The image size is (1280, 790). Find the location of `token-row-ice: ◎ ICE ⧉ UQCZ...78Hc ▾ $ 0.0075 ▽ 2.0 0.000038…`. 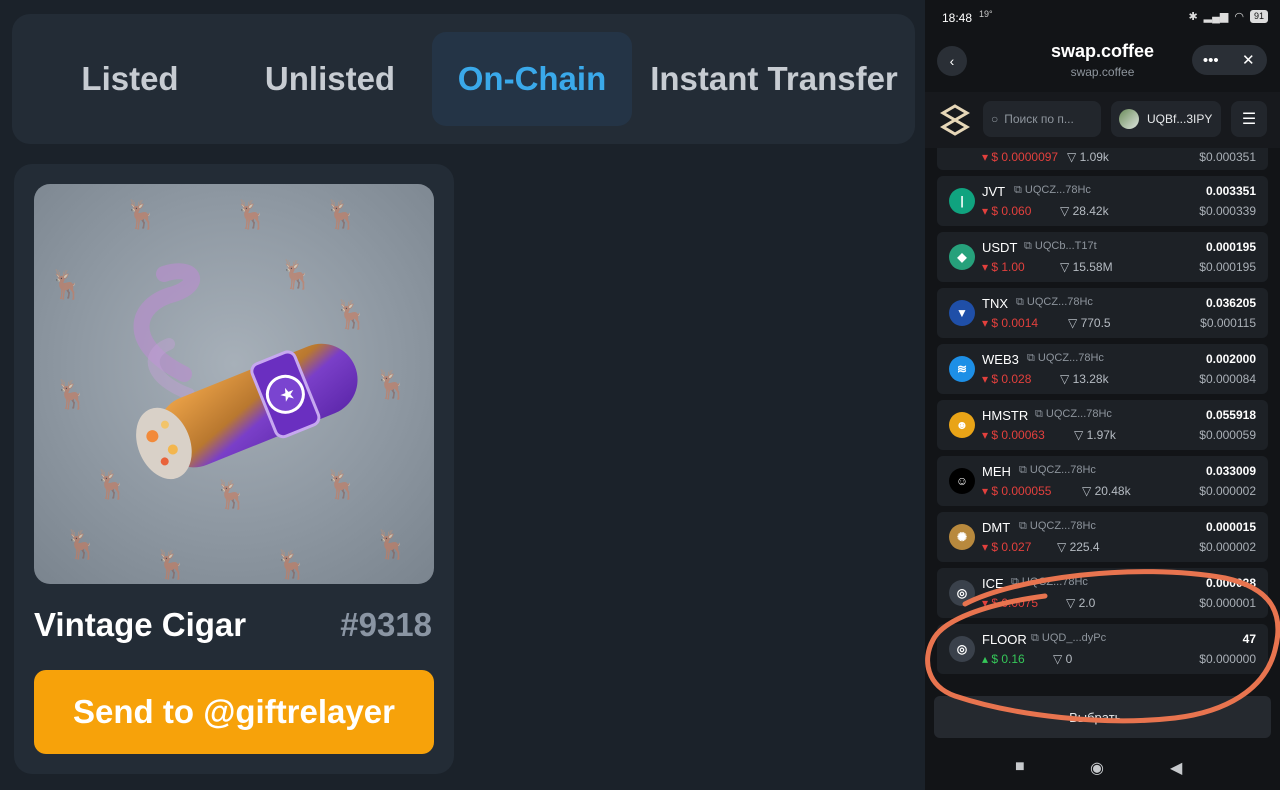

token-row-ice: ◎ ICE ⧉ UQCZ...78Hc ▾ $ 0.0075 ▽ 2.0 0.000038… is located at coordinates (1102, 593).